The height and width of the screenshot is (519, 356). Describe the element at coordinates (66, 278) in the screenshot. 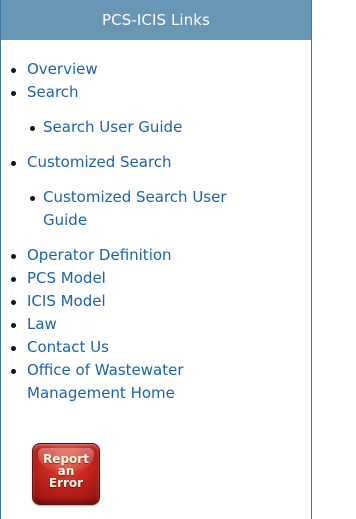

I see `link-pcs-model: PCS Model` at that location.